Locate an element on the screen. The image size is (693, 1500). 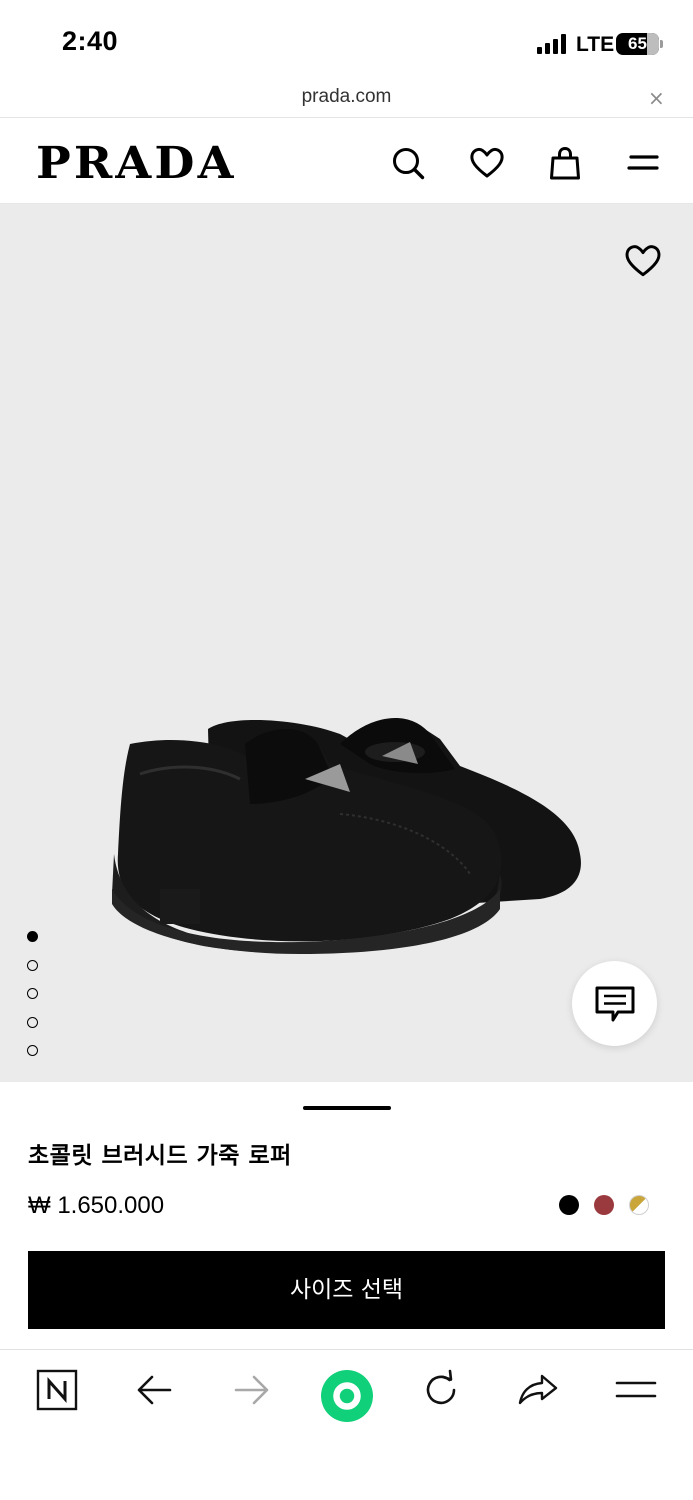
gallery-pagination is located at coordinates (34, 1002).